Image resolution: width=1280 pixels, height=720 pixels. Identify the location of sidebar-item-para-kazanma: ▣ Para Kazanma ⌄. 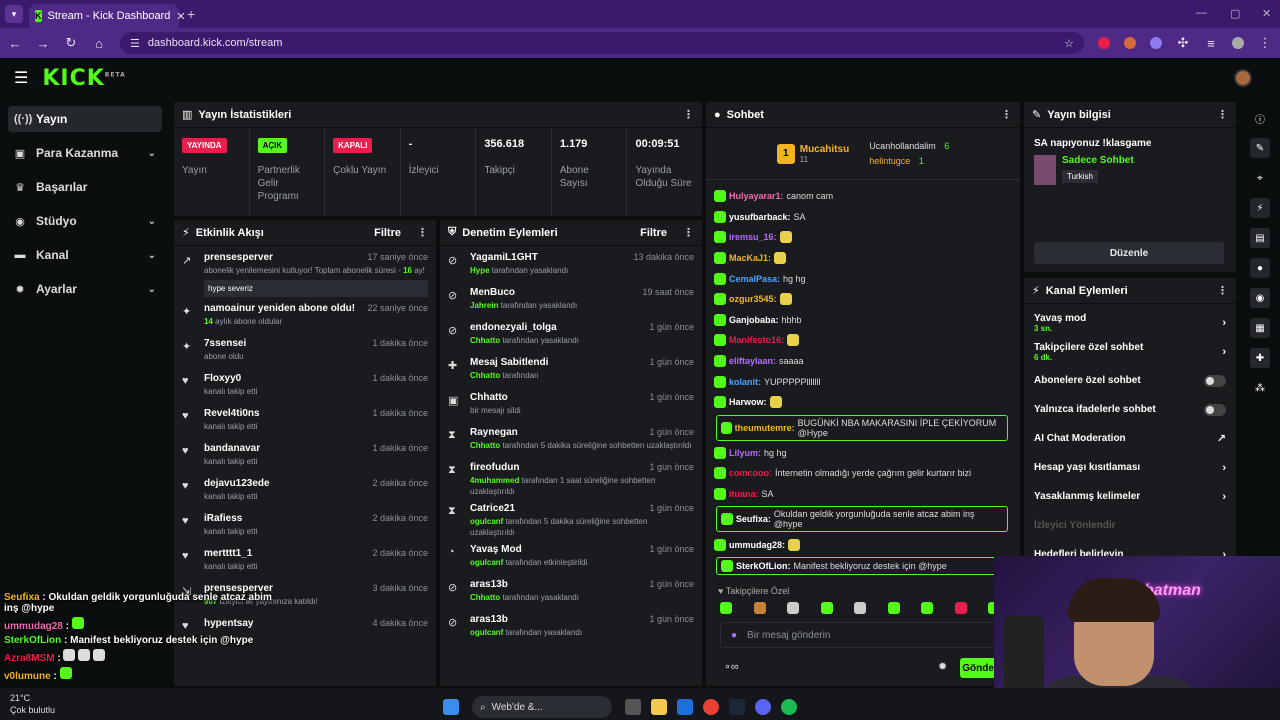
(85, 153).